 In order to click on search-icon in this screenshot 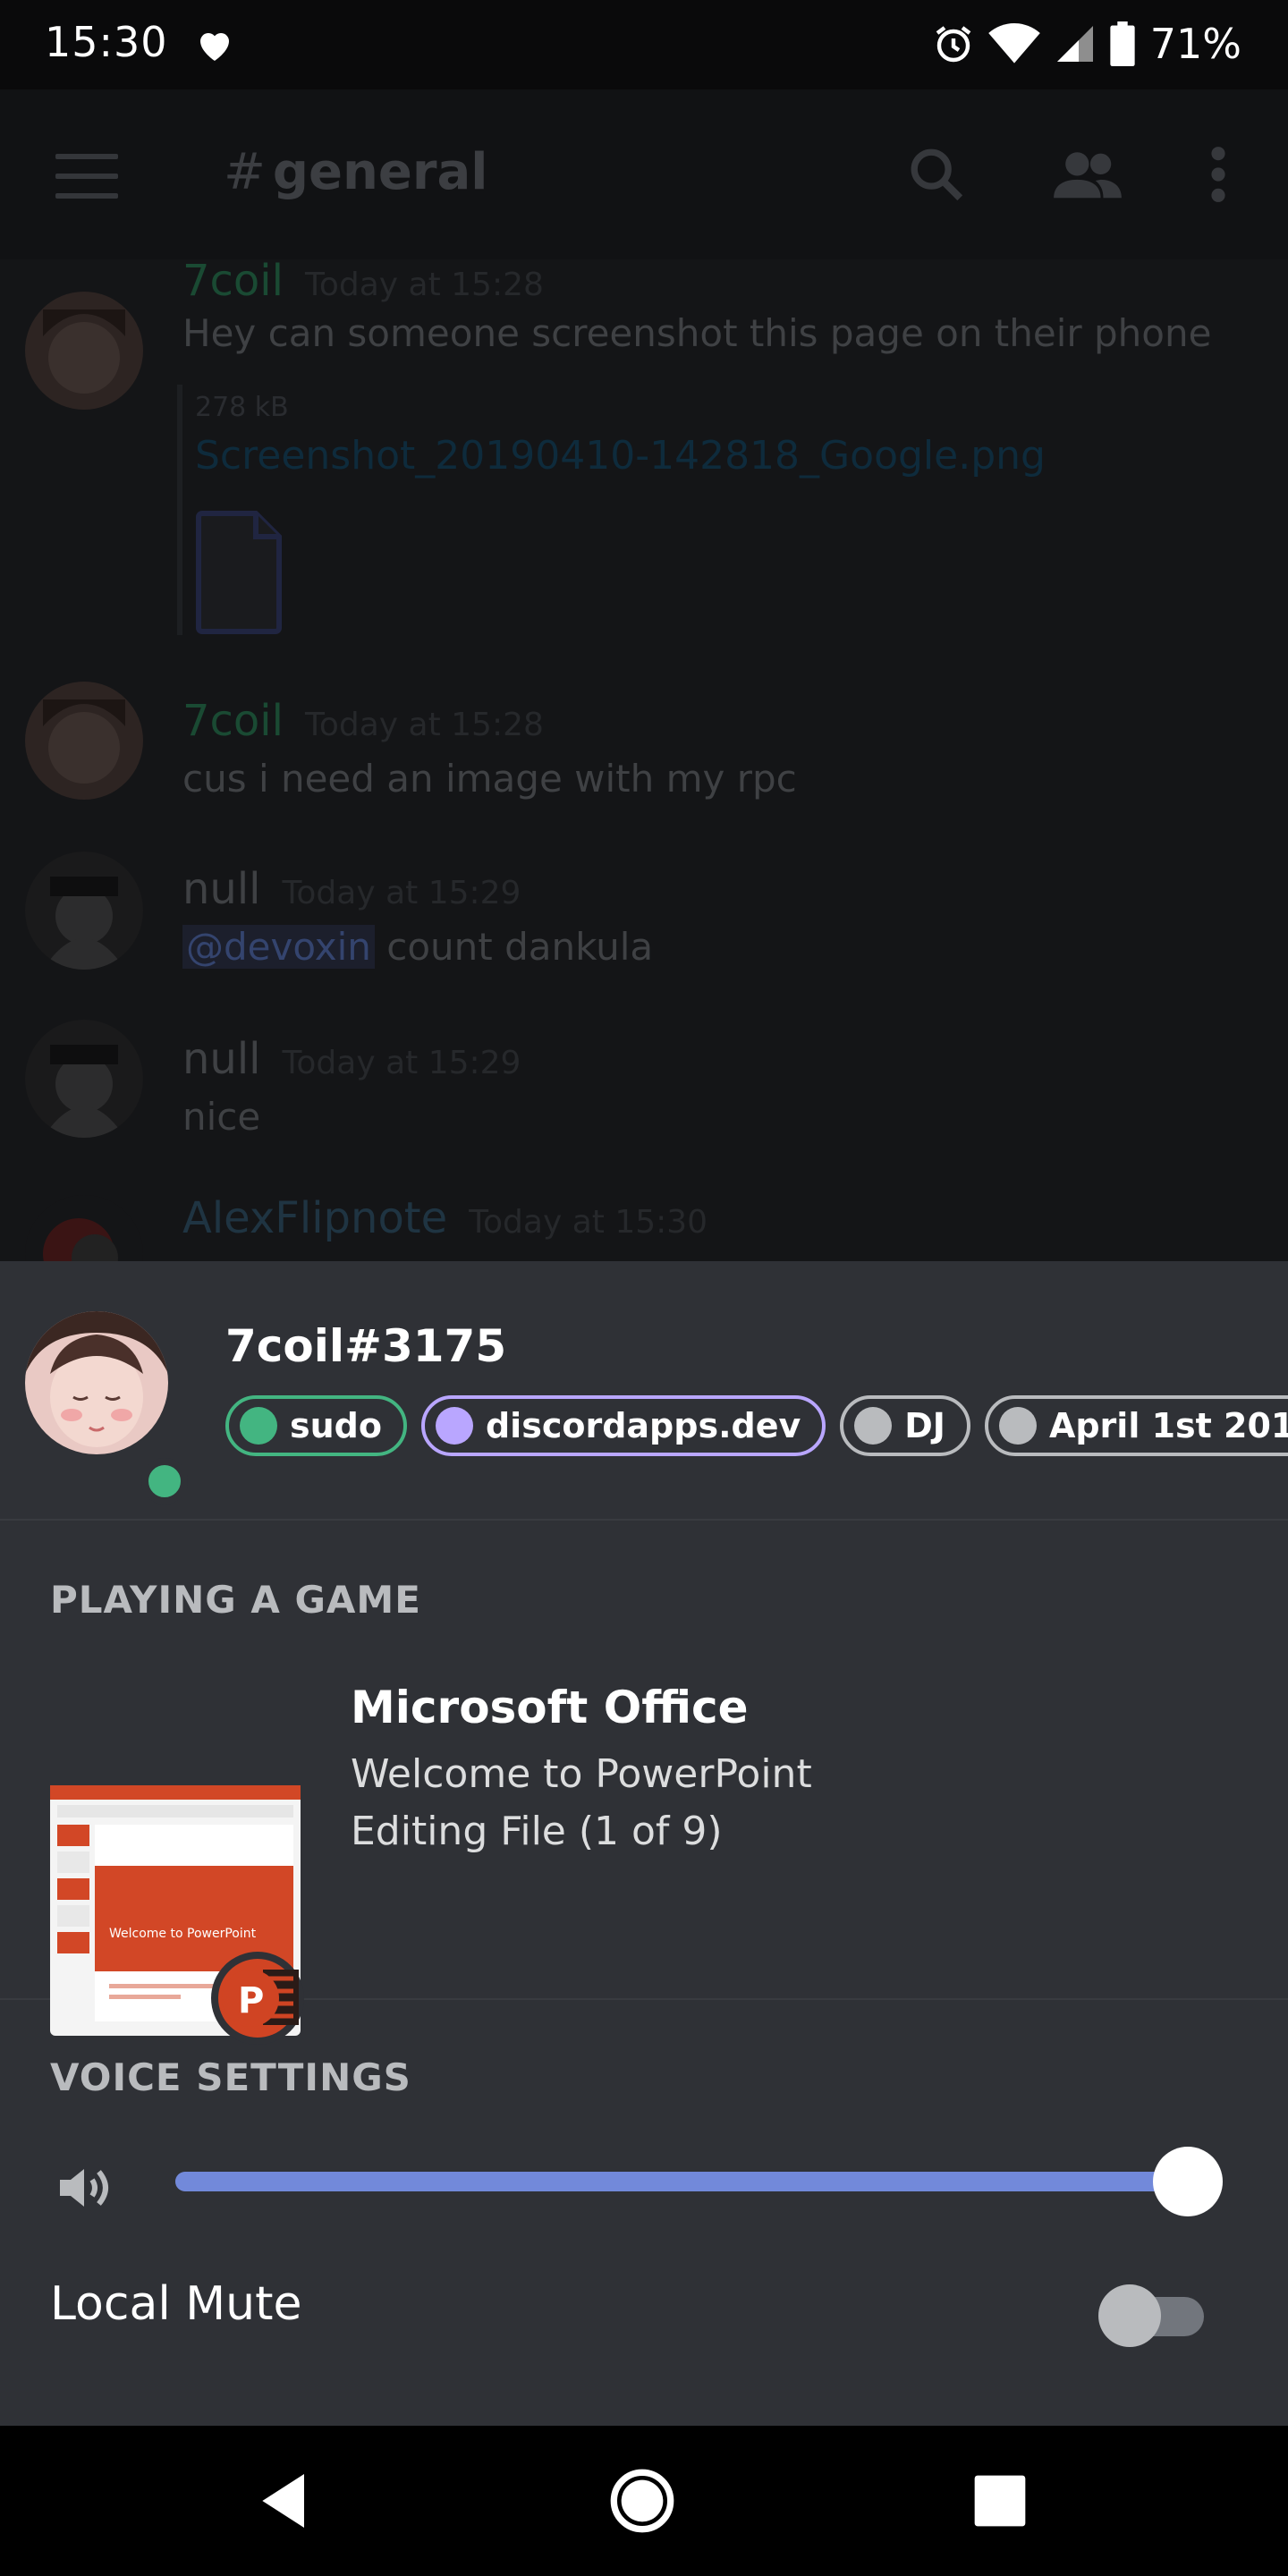, I will do `click(936, 174)`.